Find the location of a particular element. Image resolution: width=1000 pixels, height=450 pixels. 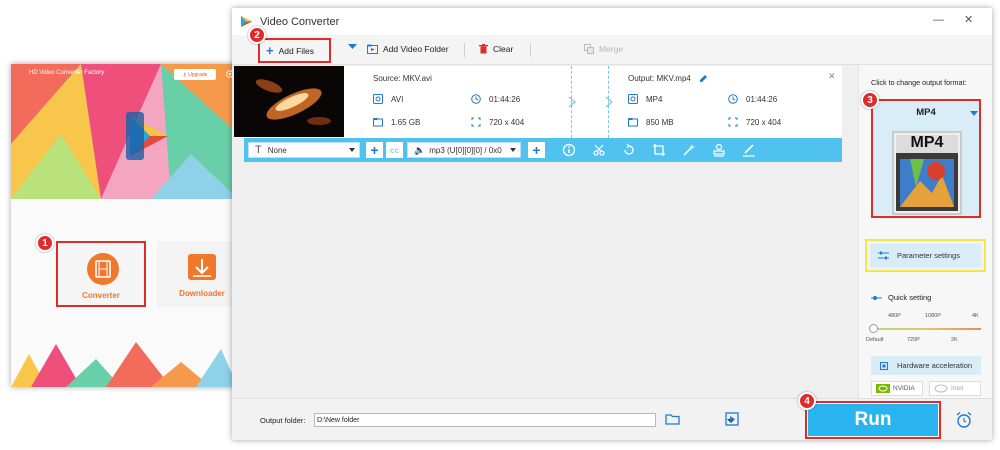

watermark-stamp-icon is located at coordinates (719, 150).